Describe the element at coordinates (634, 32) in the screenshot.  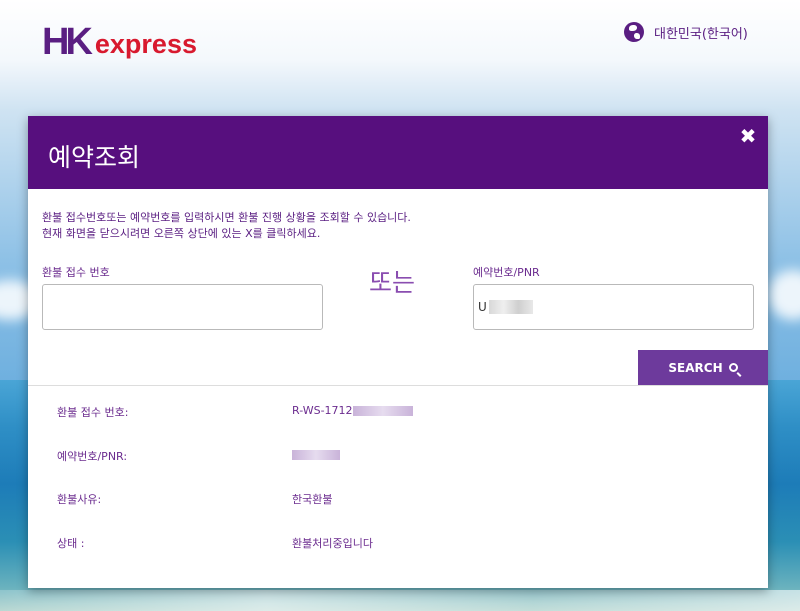
I see `globe-icon` at that location.